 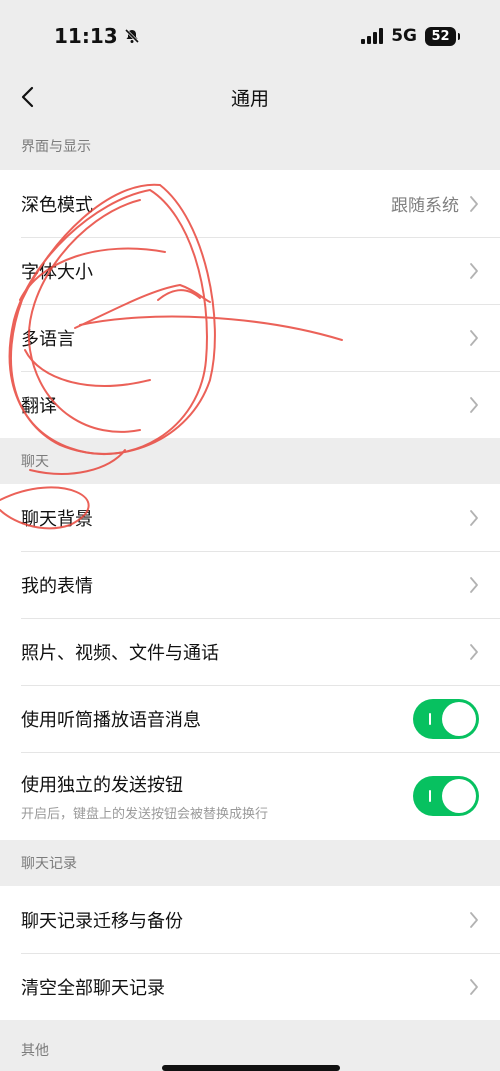 What do you see at coordinates (425, 206) in the screenshot?
I see `dark-mode-value: 跟随系统` at bounding box center [425, 206].